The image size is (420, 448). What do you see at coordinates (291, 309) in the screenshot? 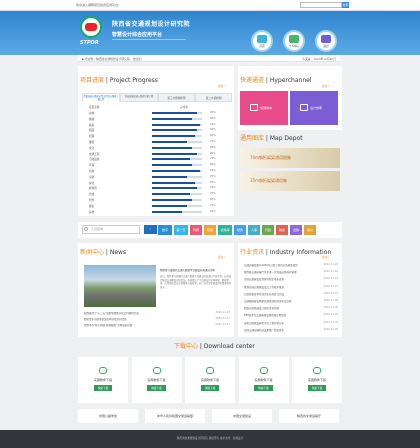
I see `industry-row: 新版公路路线设计规范正式实施 2020-11-05` at bounding box center [291, 309].